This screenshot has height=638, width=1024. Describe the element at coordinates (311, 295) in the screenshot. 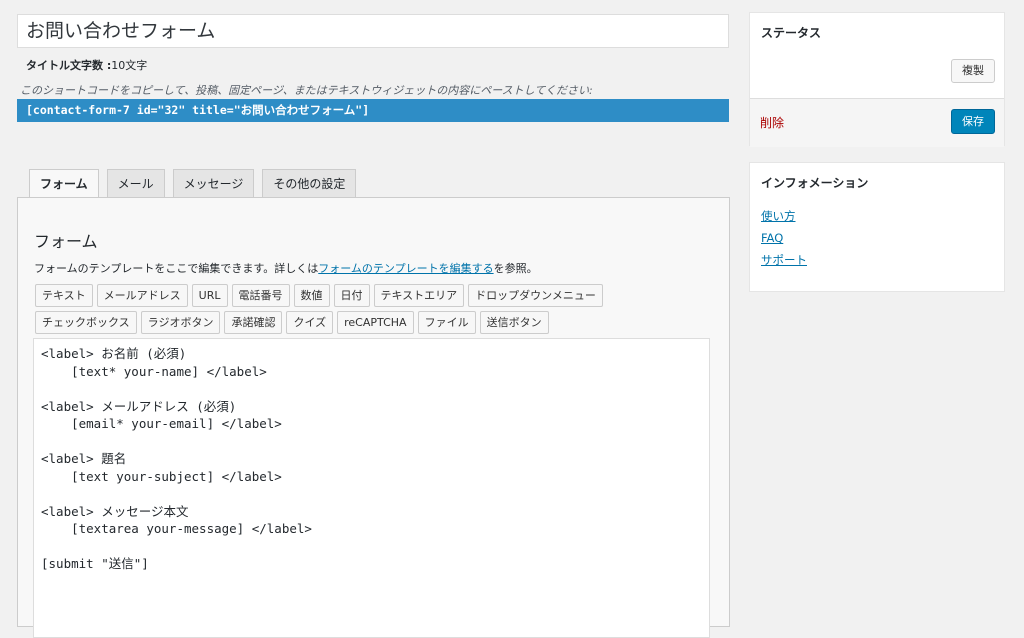

I see `tag-button-number: 数値` at that location.